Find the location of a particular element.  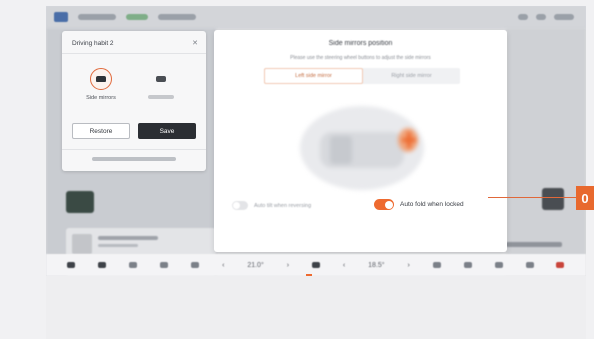

signal-icon is located at coordinates (541, 17).